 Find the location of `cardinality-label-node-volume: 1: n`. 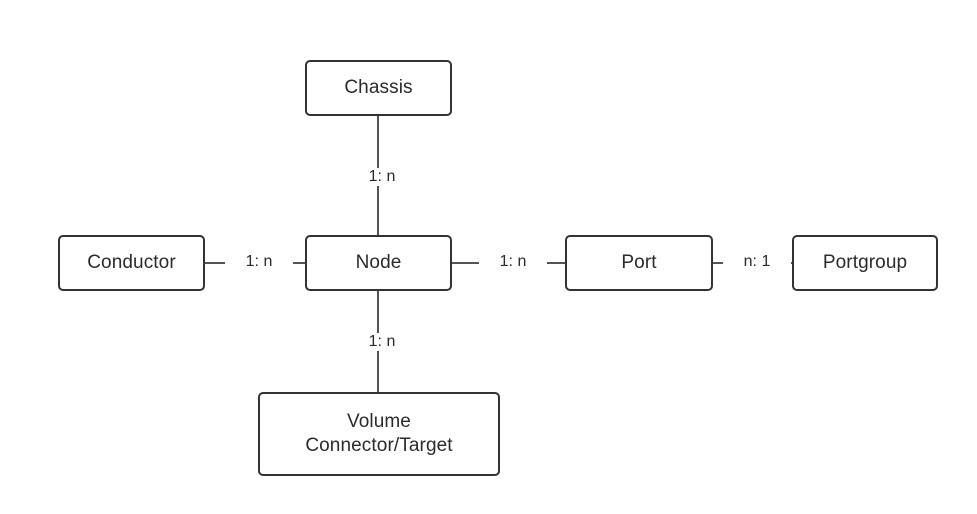

cardinality-label-node-volume: 1: n is located at coordinates (382, 342).